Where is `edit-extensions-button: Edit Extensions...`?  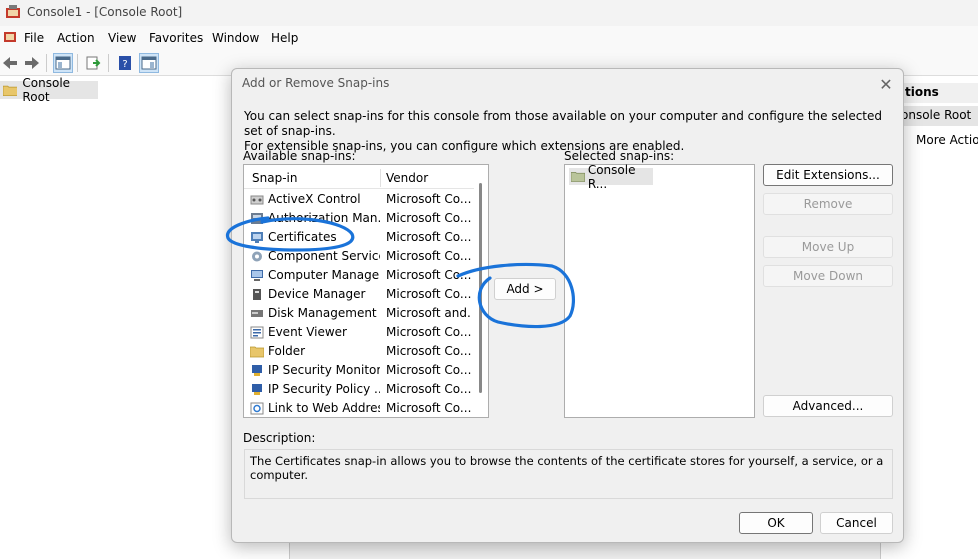
edit-extensions-button: Edit Extensions... is located at coordinates (828, 175).